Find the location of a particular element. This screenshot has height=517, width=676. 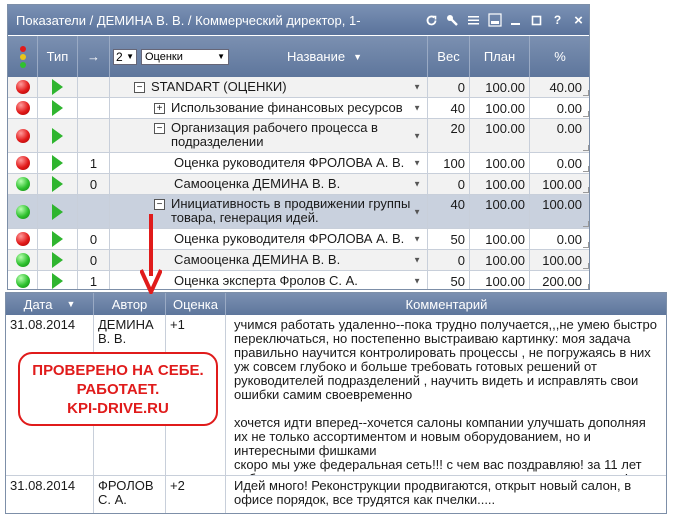

level-select: 2 ▼ is located at coordinates (125, 56).